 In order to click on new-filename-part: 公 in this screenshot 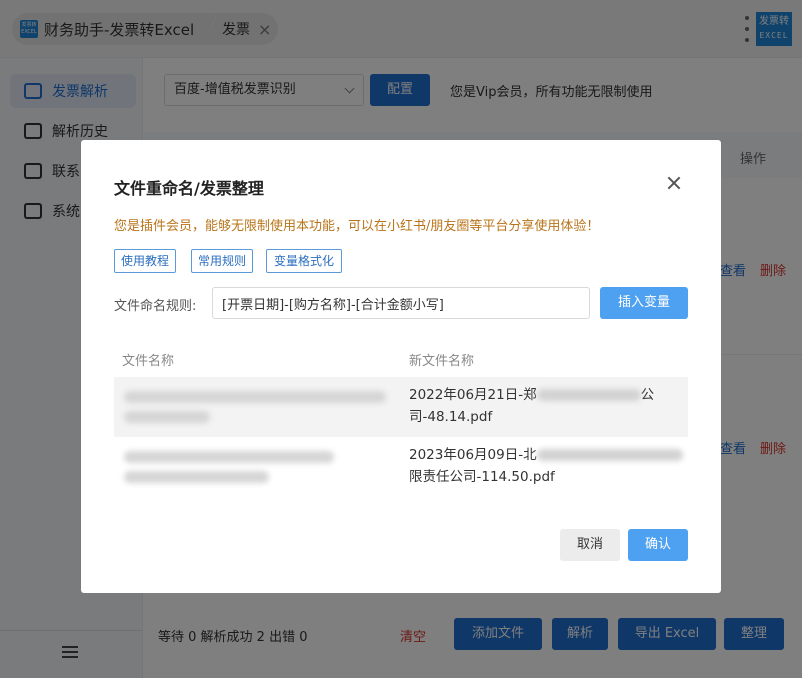, I will do `click(647, 395)`.